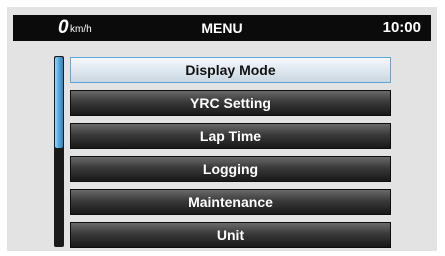 This screenshot has height=256, width=445. What do you see at coordinates (230, 70) in the screenshot?
I see `menu-item-display-mode: Display Mode` at bounding box center [230, 70].